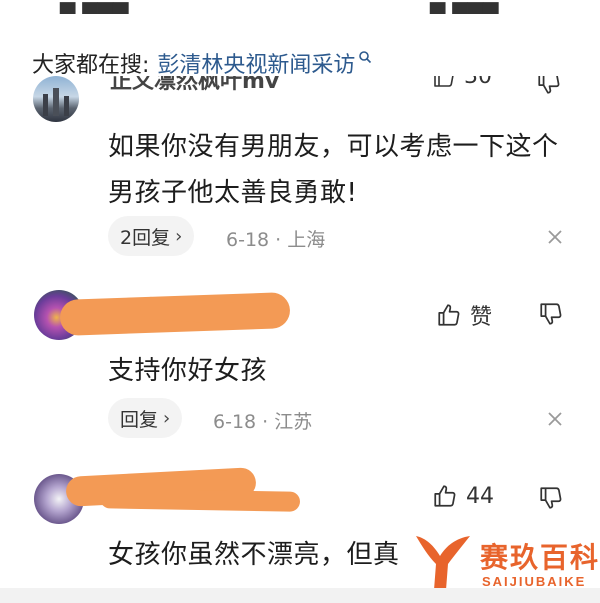 The height and width of the screenshot is (603, 600). Describe the element at coordinates (481, 317) in the screenshot. I see `like-label: 赞` at that location.